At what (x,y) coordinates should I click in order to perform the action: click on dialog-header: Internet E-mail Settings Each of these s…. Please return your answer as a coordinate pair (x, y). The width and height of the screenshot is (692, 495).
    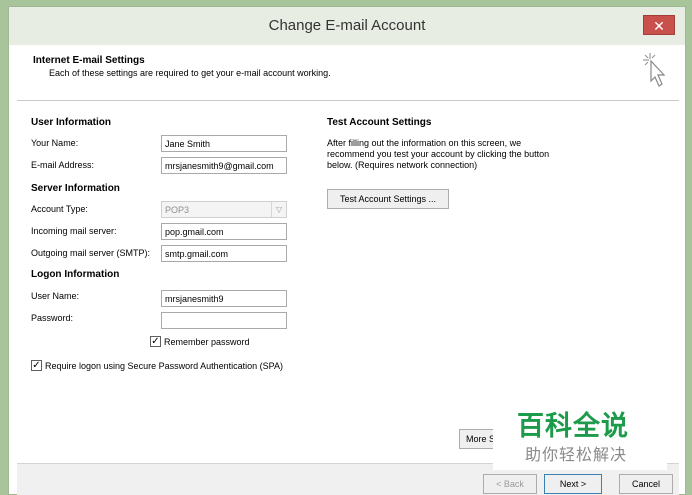
    Looking at the image, I should click on (348, 73).